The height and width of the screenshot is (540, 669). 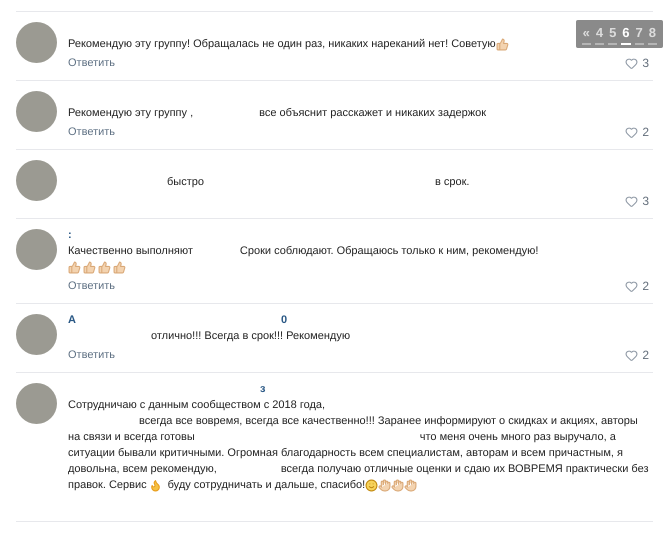 I want to click on comment-text: в срок., so click(x=452, y=182).